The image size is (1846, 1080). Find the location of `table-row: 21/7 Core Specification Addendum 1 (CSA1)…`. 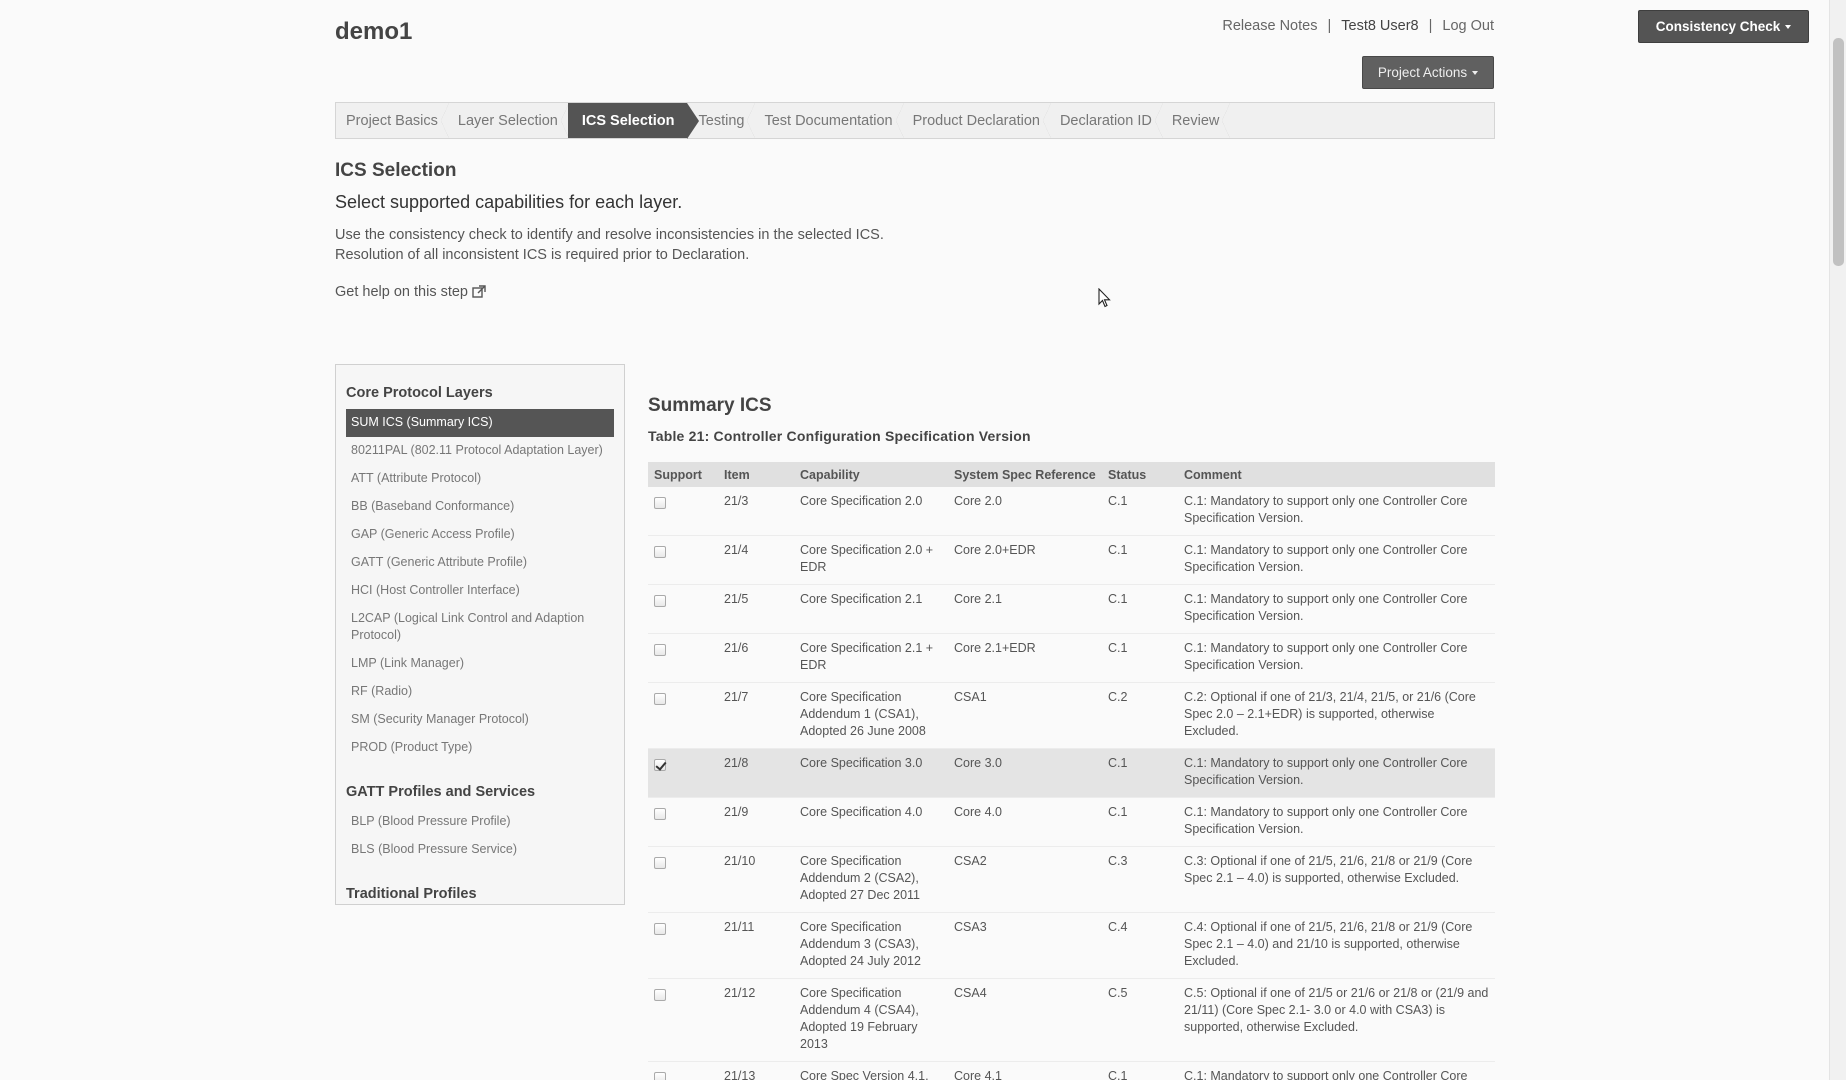

table-row: 21/7 Core Specification Addendum 1 (CSA1)… is located at coordinates (1071, 715).